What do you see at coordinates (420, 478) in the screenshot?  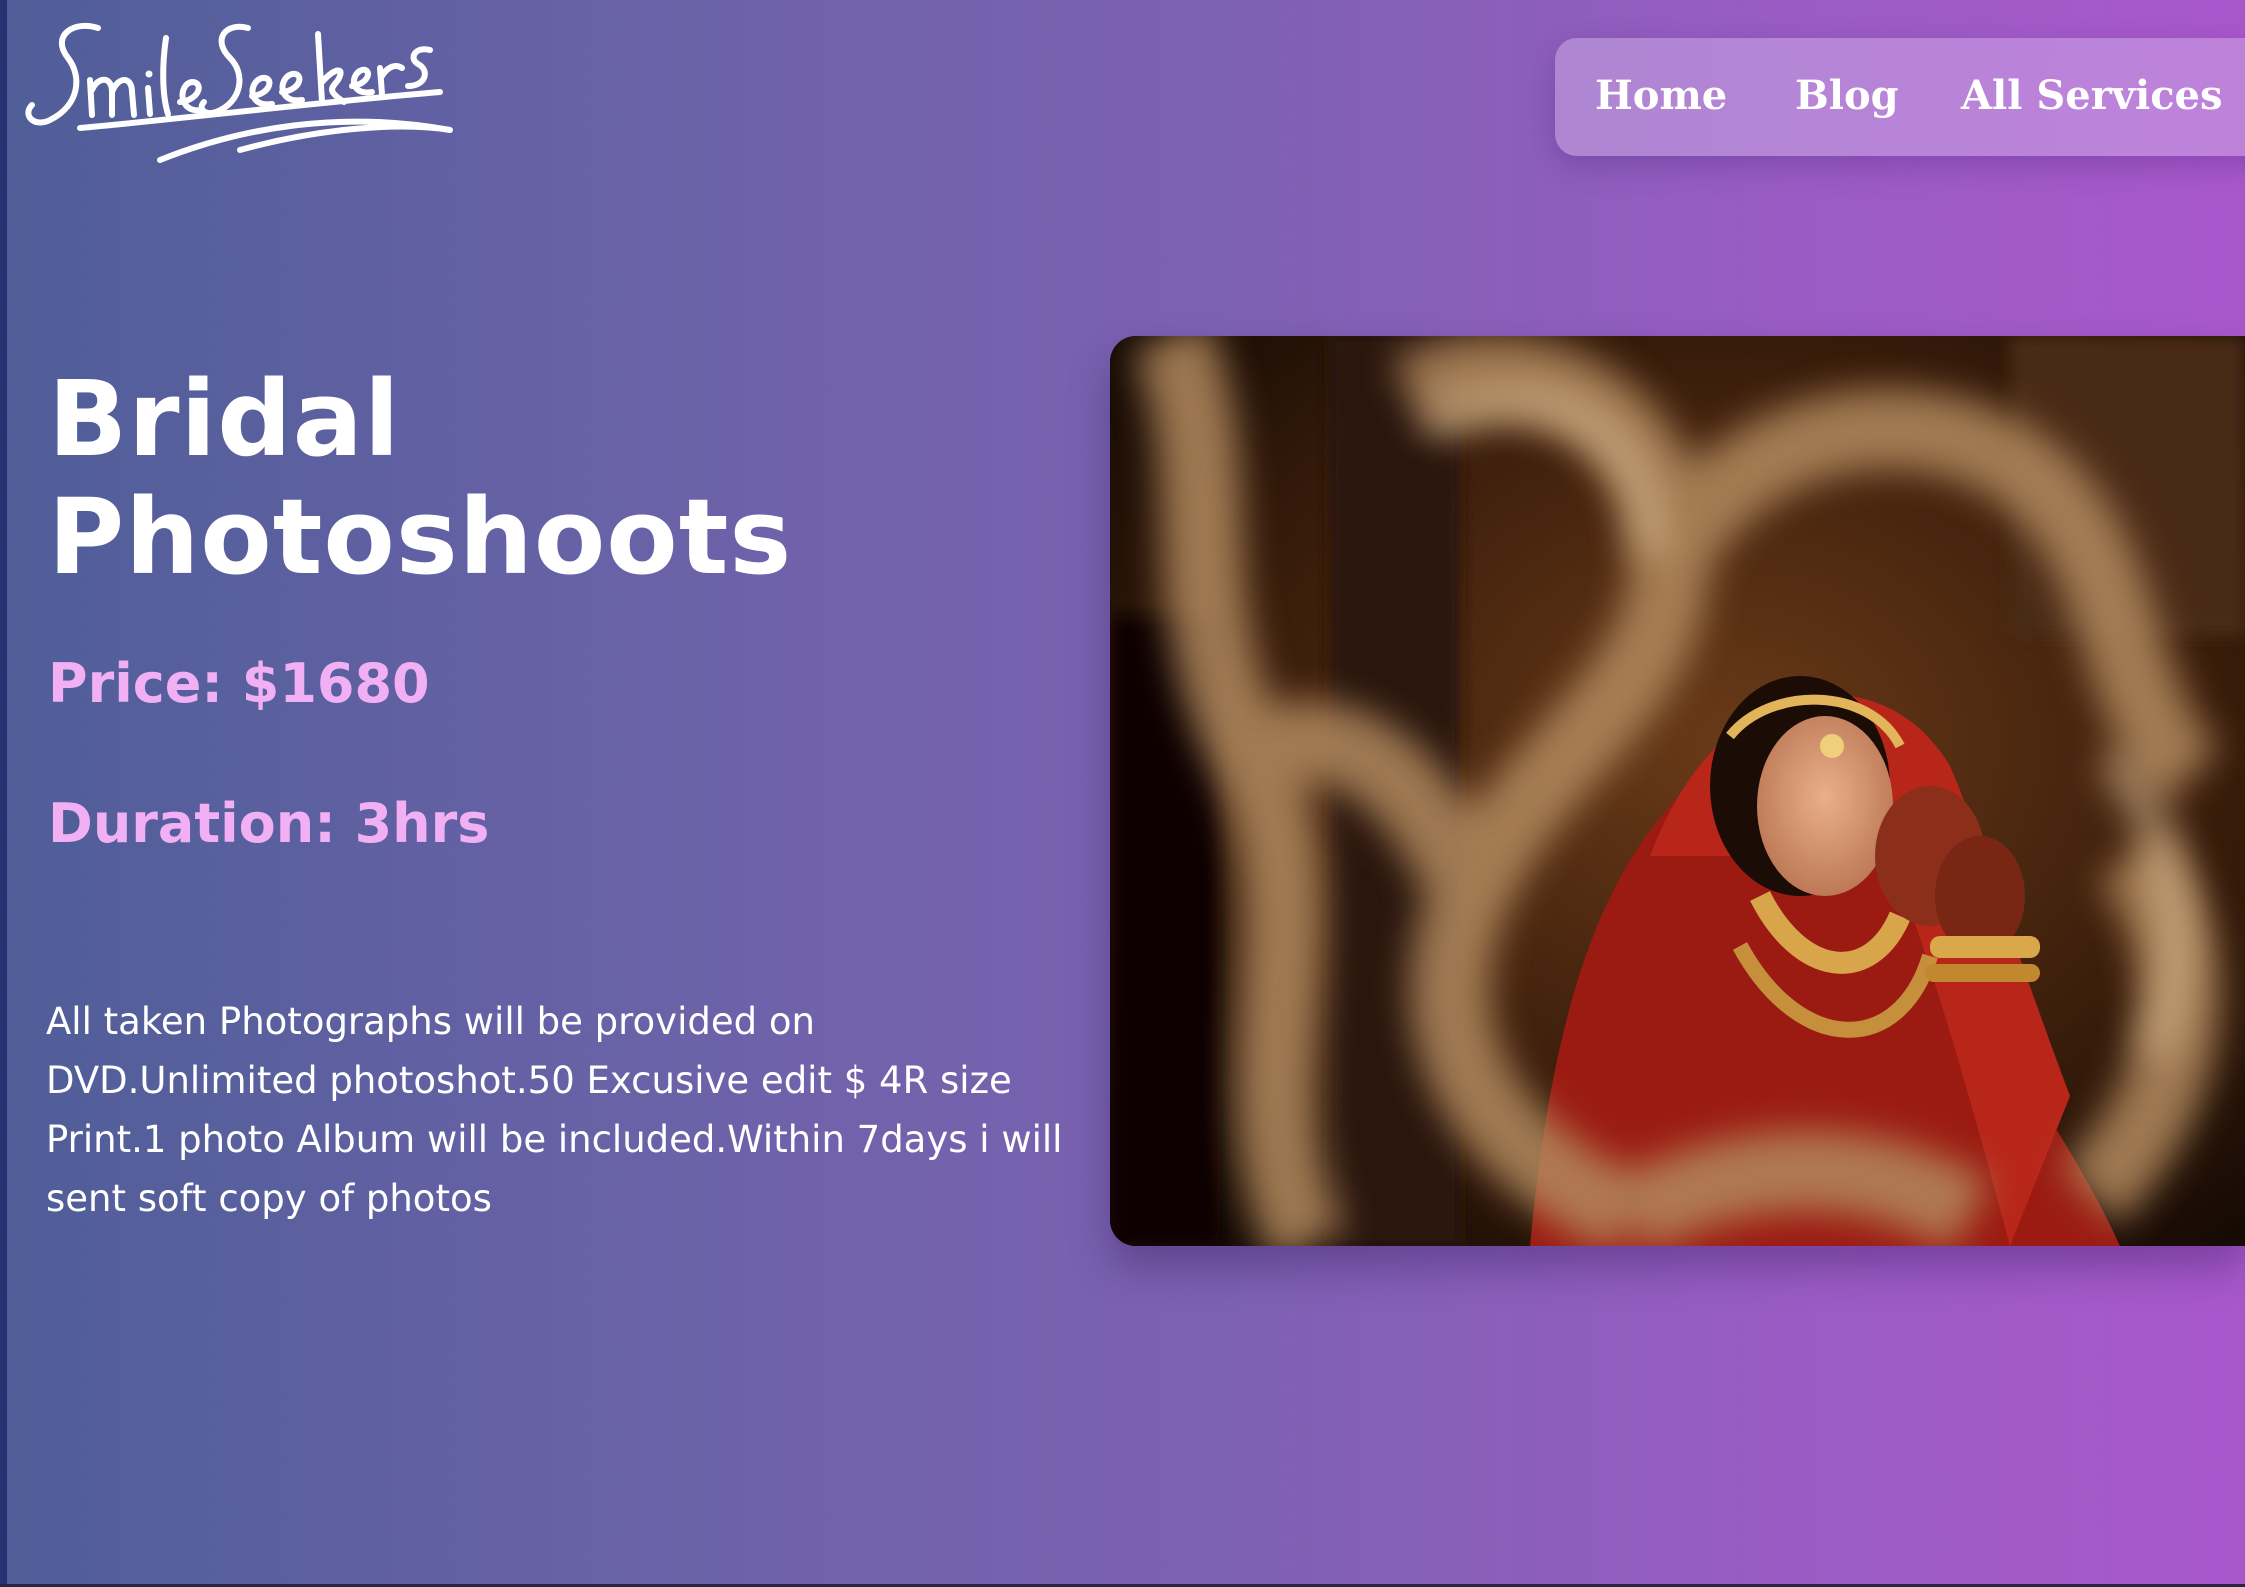 I see `service-title: Bridal Photoshoots` at bounding box center [420, 478].